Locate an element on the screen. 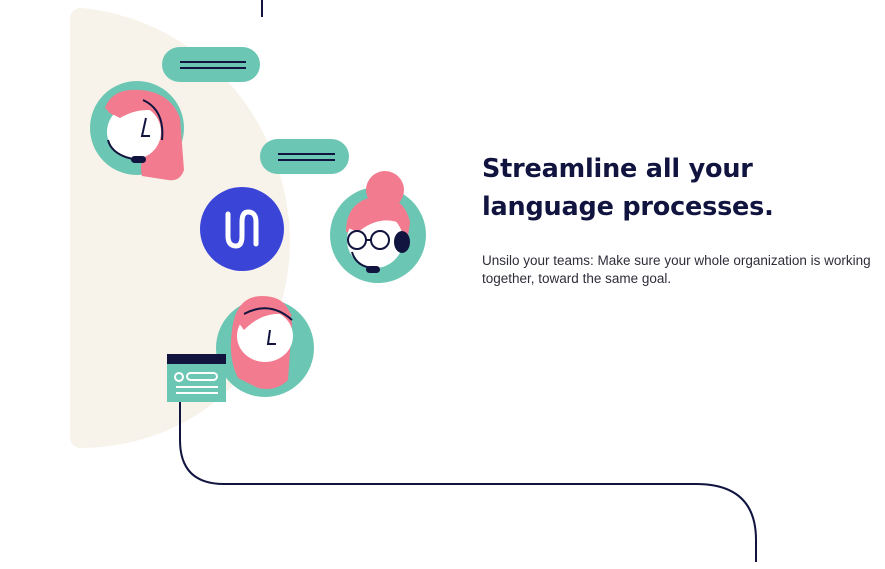  brand-logo-icon is located at coordinates (242, 229).